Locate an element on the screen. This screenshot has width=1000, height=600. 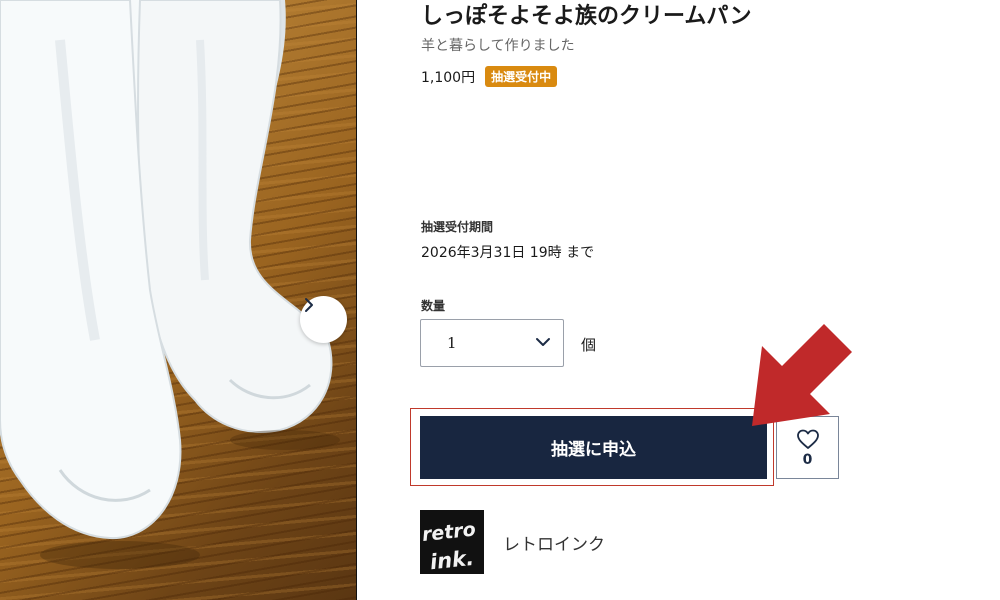
price-row: 1,100円 抽選受付中 is located at coordinates (489, 76).